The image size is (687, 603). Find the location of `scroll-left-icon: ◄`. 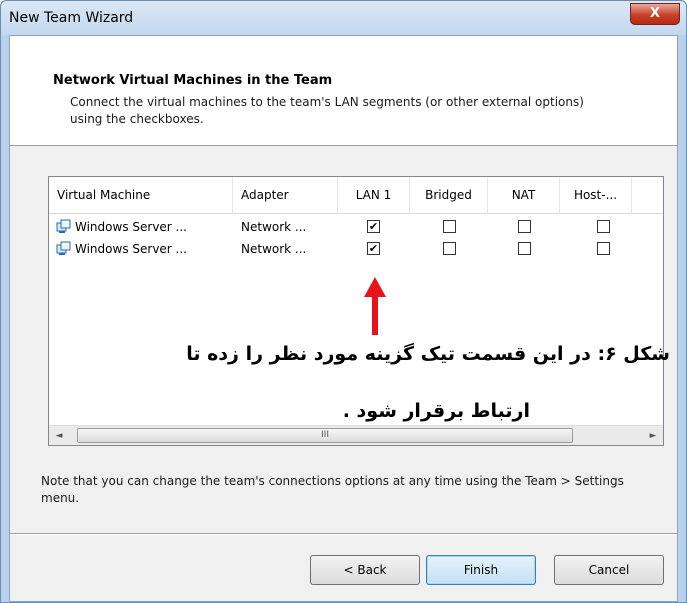

scroll-left-icon: ◄ is located at coordinates (59, 436).